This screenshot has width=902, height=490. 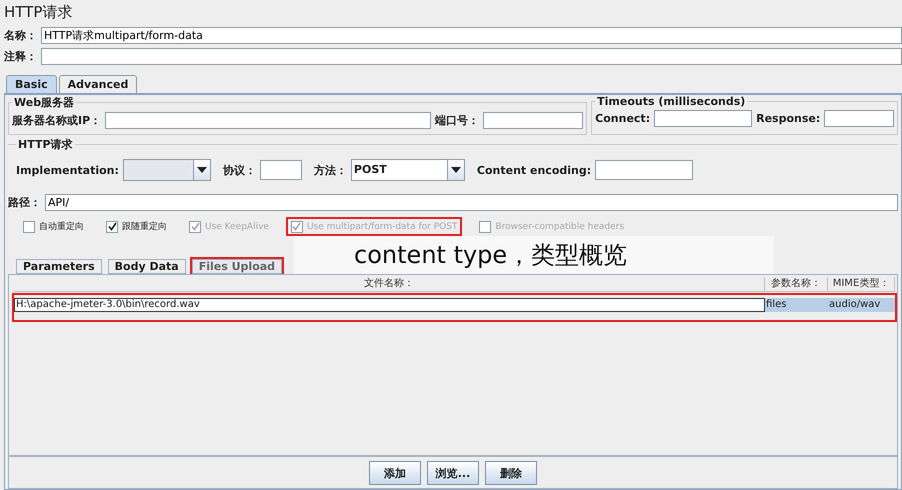 I want to click on comment-label: 注释：, so click(x=20, y=56).